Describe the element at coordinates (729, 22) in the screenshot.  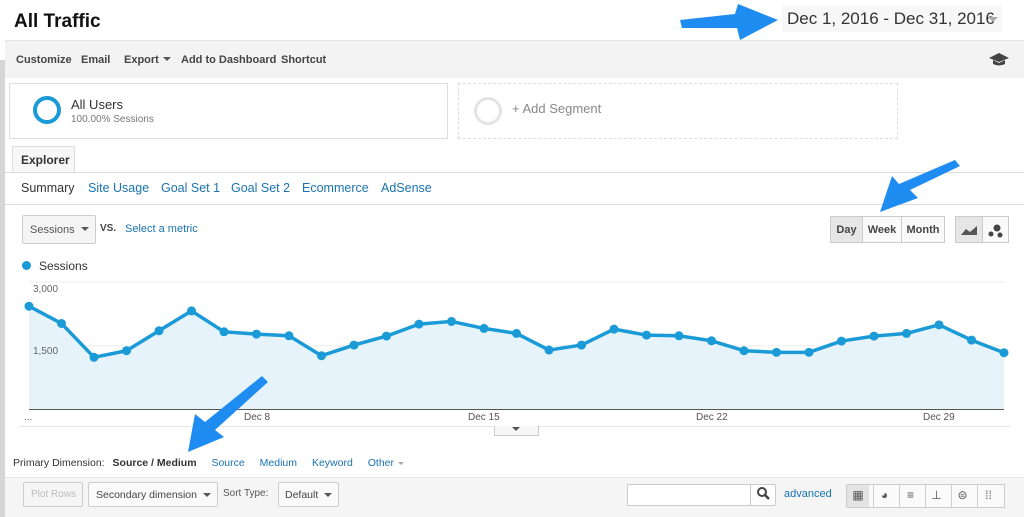
I see `arrow-annotation-icon` at that location.